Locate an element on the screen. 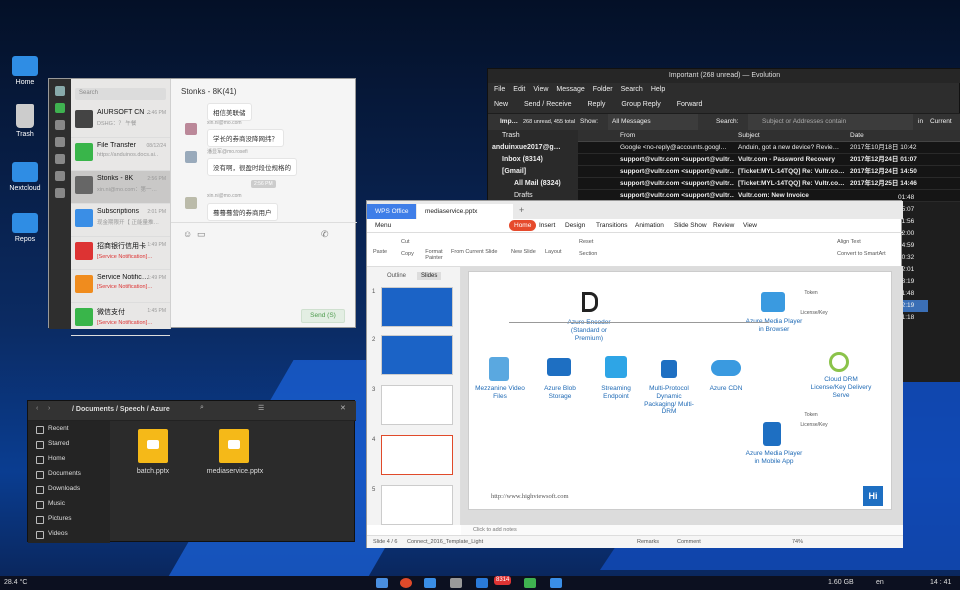  menu-icon: ☰ is located at coordinates (261, 408).